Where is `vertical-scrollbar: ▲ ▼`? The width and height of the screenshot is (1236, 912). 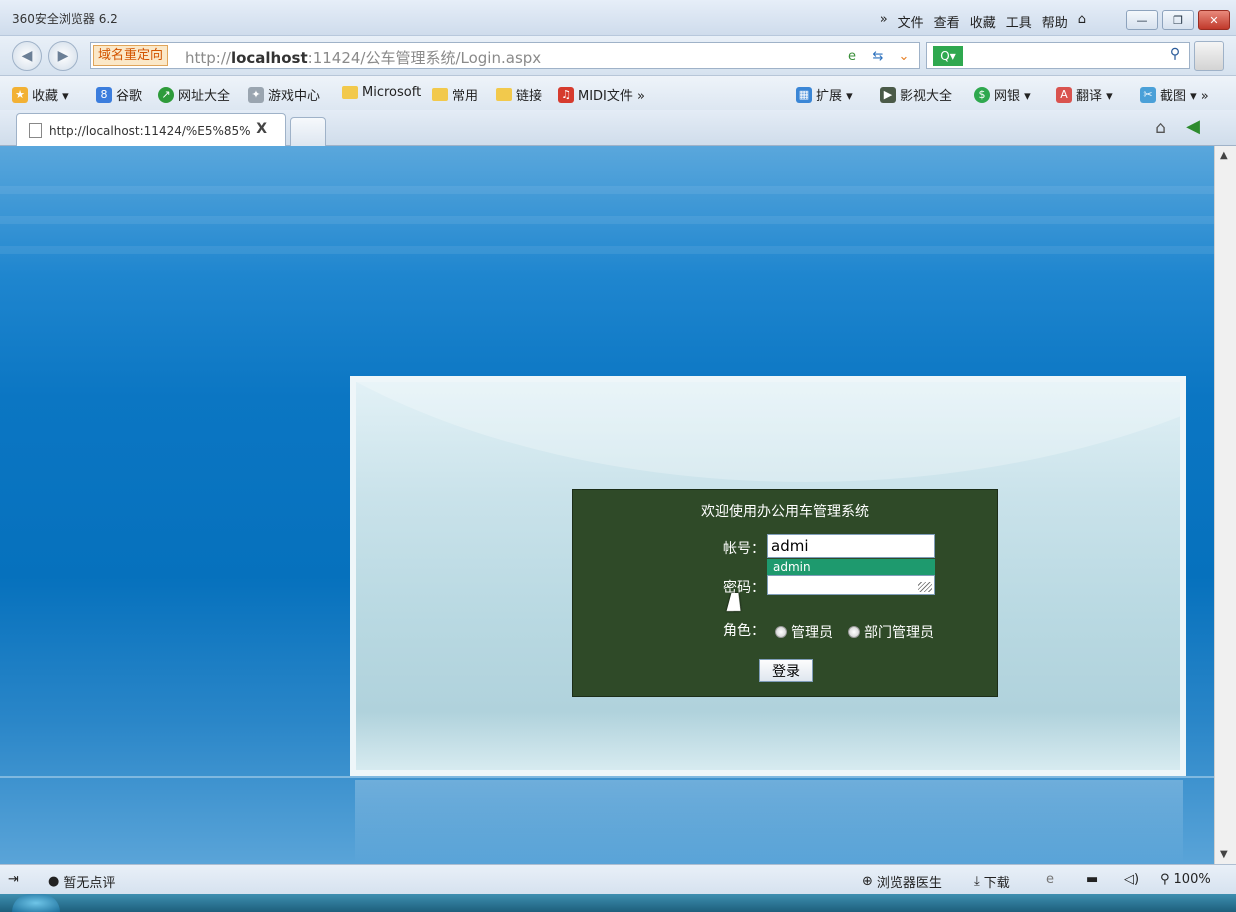
vertical-scrollbar: ▲ ▼ is located at coordinates (1225, 505).